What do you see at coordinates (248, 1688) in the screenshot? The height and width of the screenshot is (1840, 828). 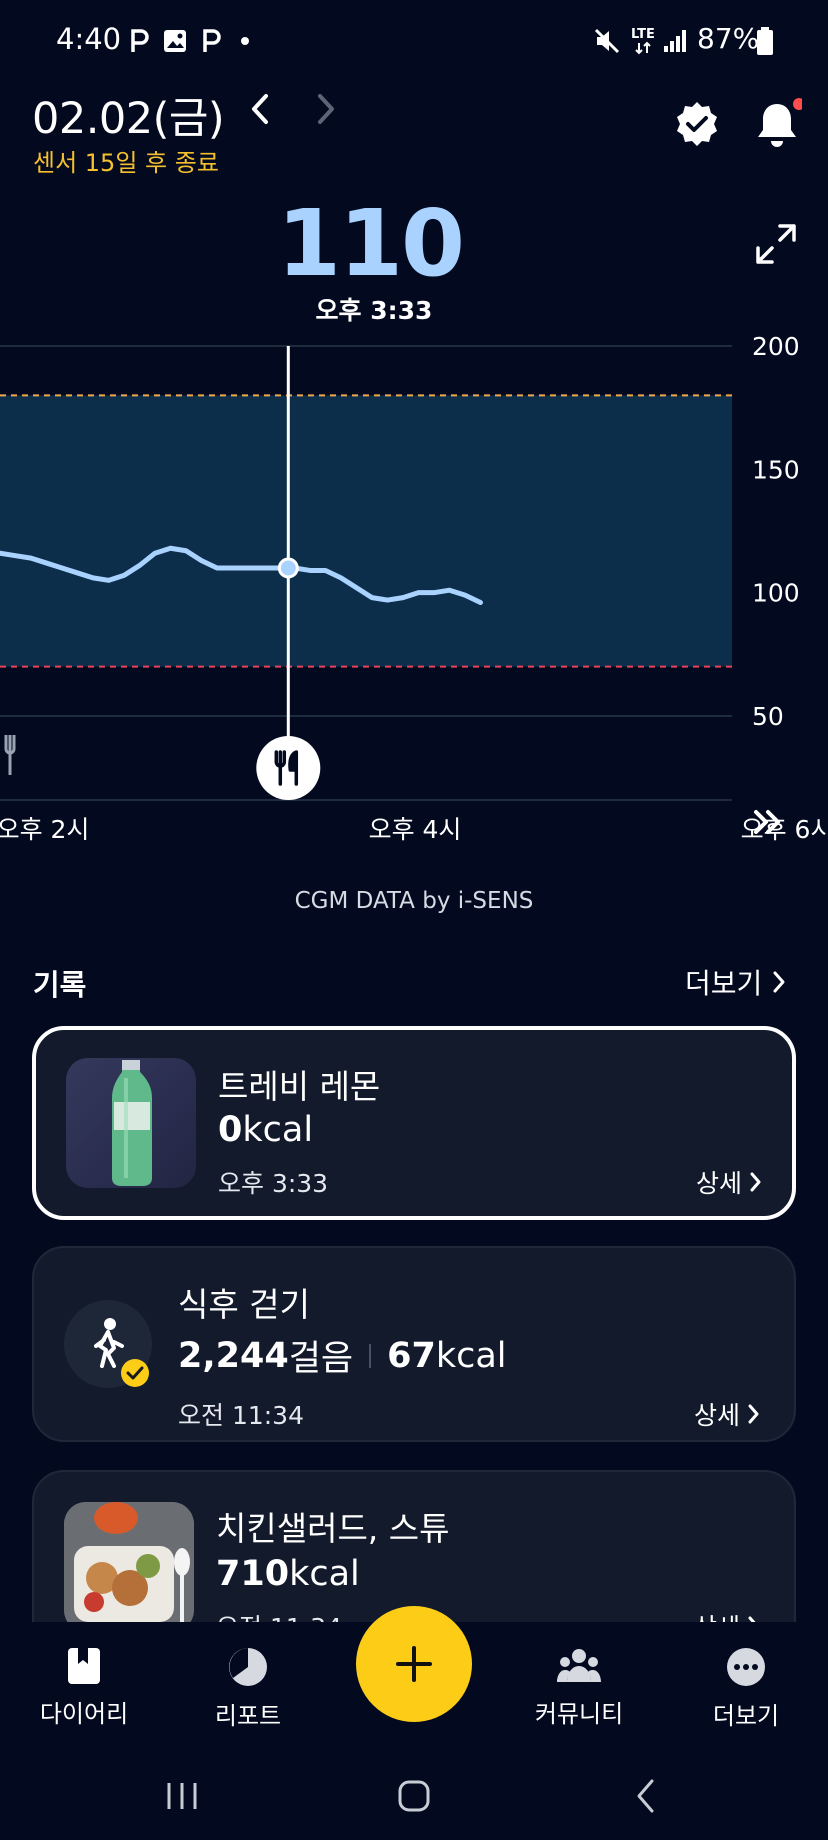 I see `tab-report: 리포트` at bounding box center [248, 1688].